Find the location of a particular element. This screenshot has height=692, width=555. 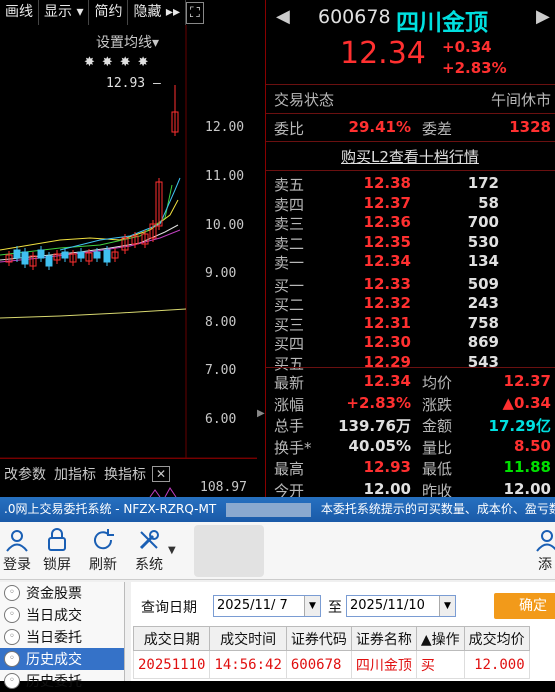

table-cell: 20251110 is located at coordinates (171, 664).